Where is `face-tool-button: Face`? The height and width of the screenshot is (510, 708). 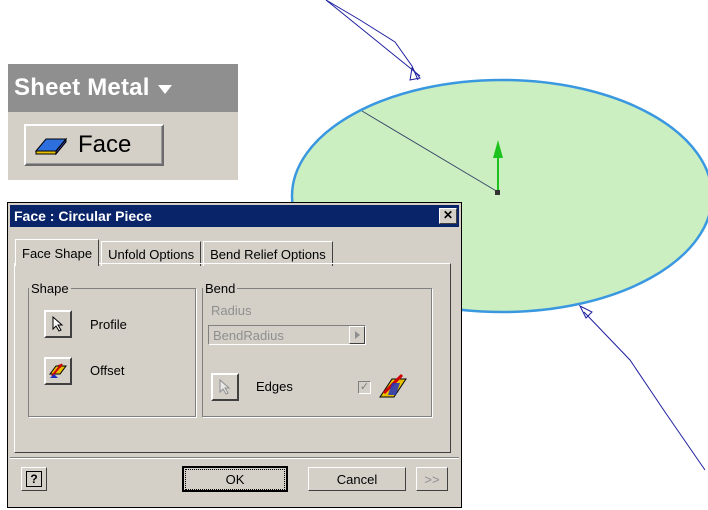
face-tool-button: Face is located at coordinates (94, 145).